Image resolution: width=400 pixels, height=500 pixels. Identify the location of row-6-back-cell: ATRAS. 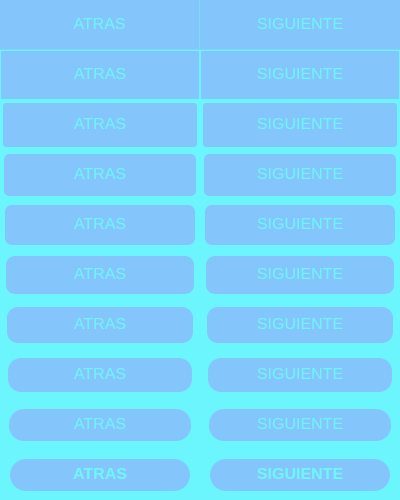
(100, 325).